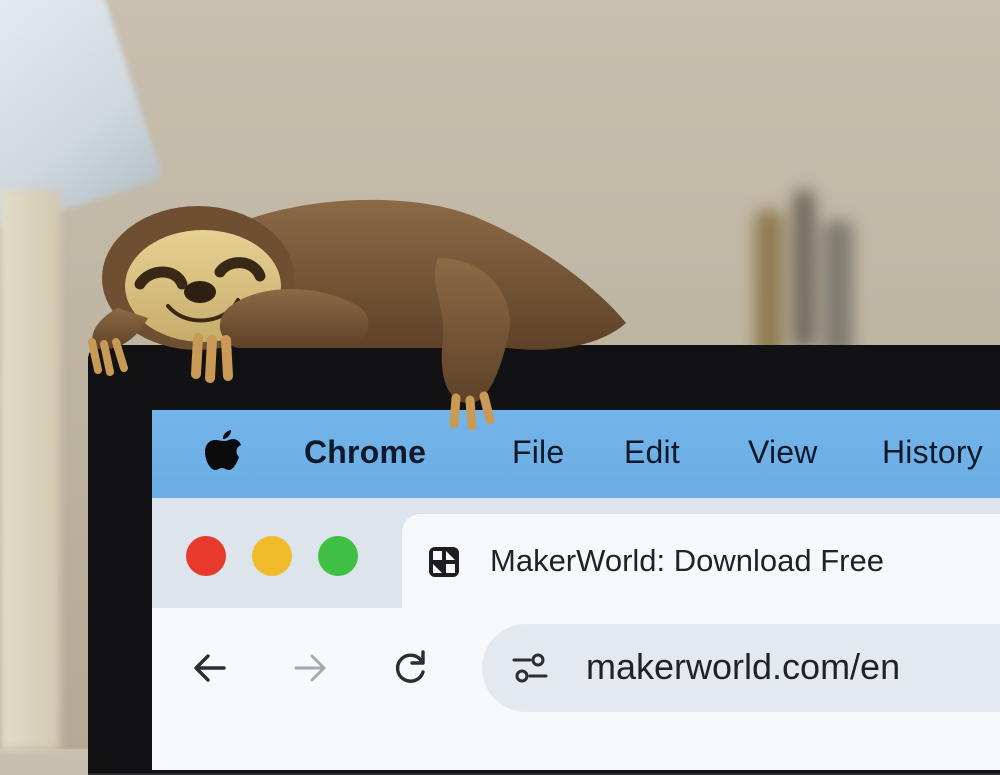 The height and width of the screenshot is (775, 1000). What do you see at coordinates (783, 452) in the screenshot?
I see `menu-view: View` at bounding box center [783, 452].